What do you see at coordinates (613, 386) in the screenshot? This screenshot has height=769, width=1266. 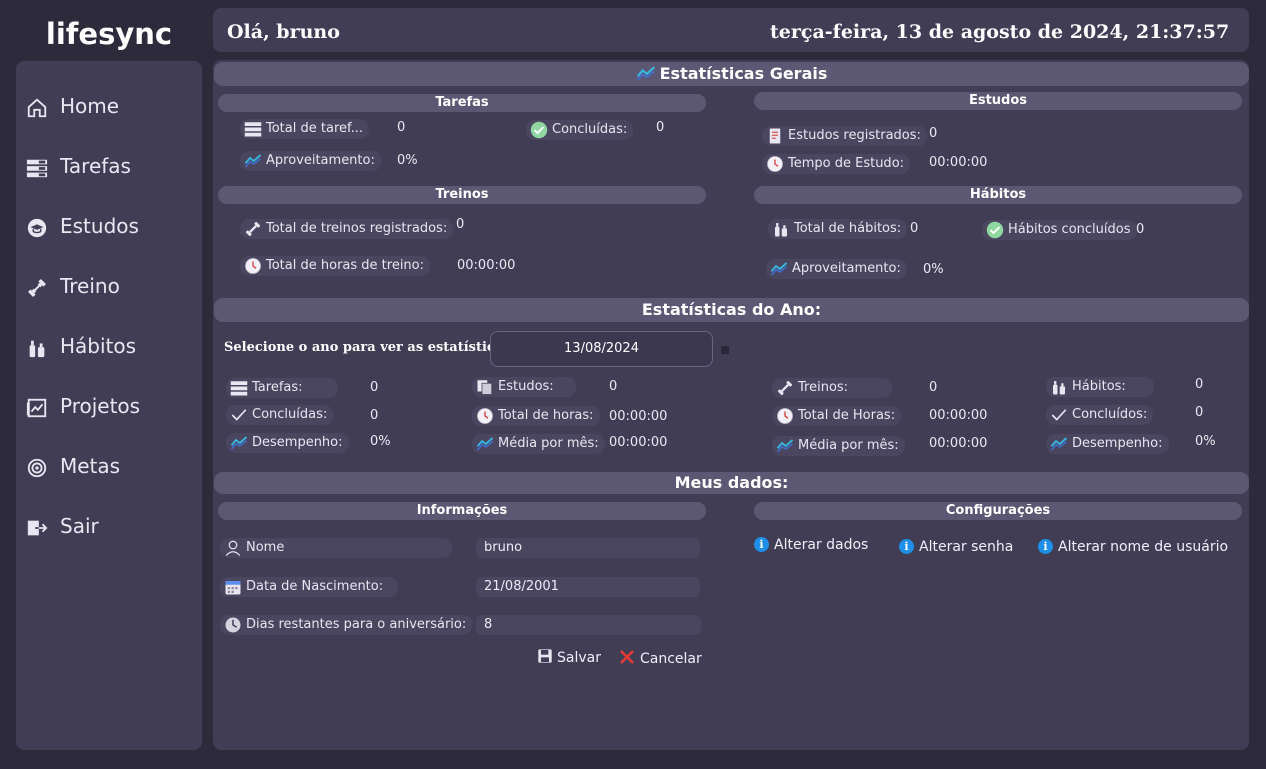 I see `year-estudos-value: 0` at bounding box center [613, 386].